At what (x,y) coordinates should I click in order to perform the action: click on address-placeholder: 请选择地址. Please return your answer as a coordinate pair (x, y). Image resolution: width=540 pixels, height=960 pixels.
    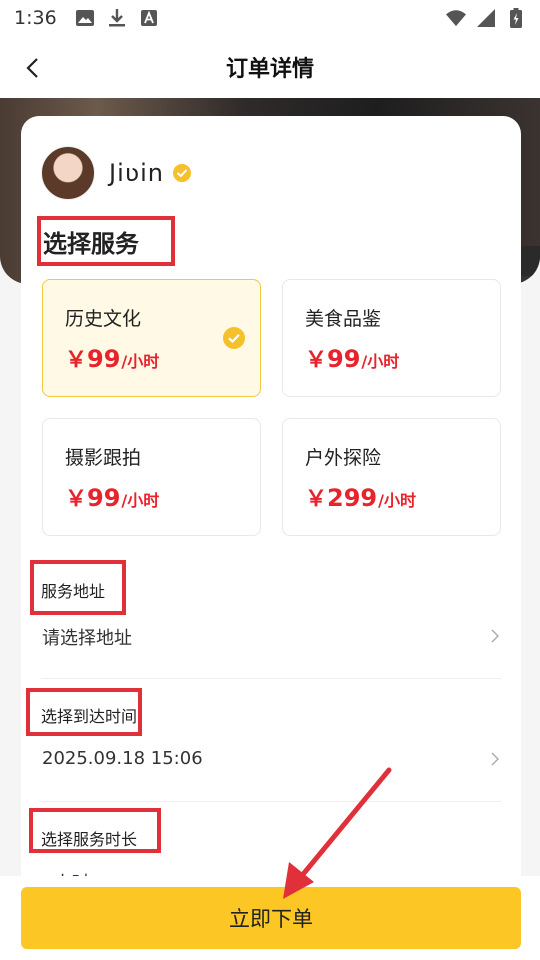
    Looking at the image, I should click on (87, 638).